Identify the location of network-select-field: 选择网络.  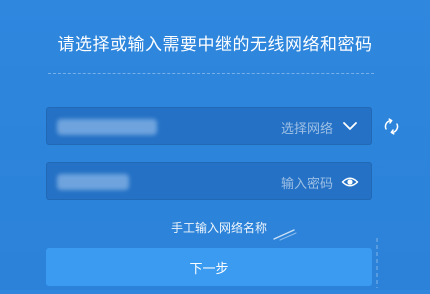
(209, 126).